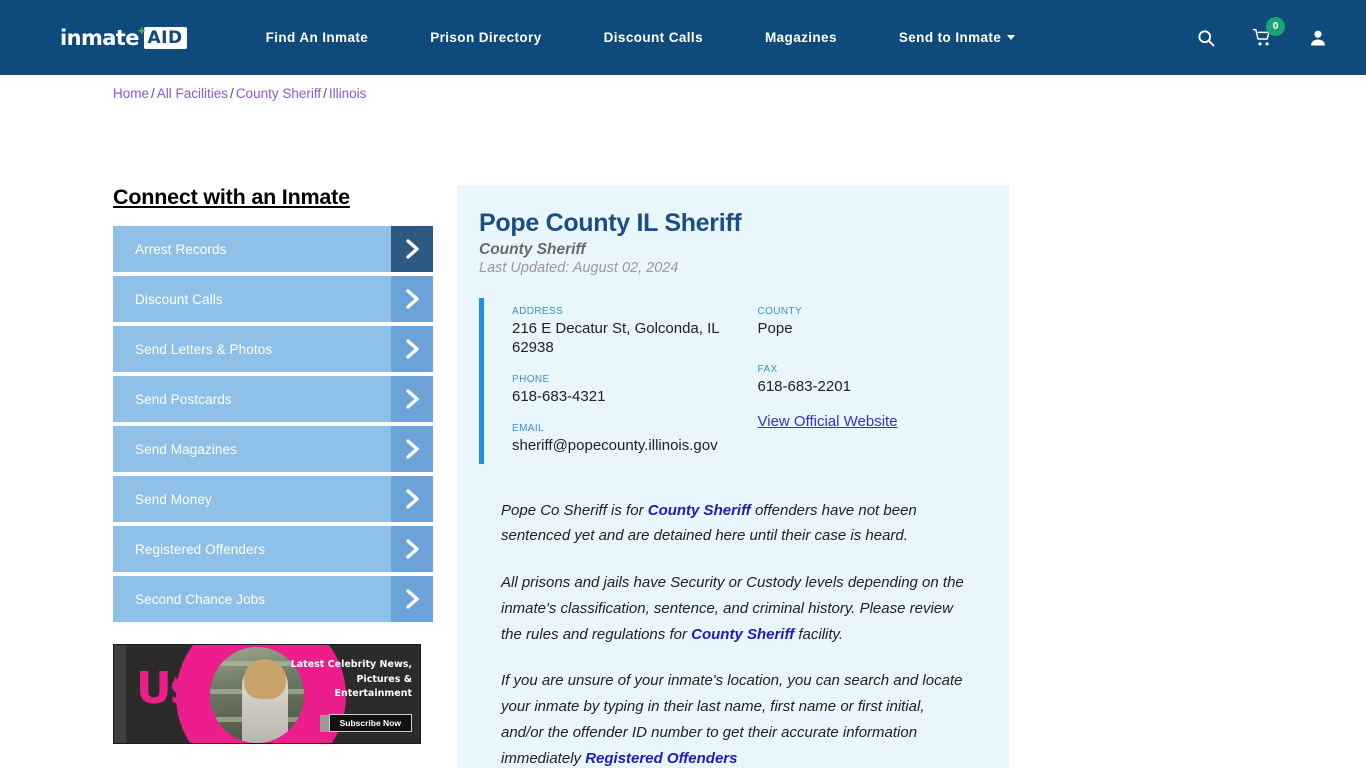  I want to click on ad-brand-dots: ▪▪▪▪, so click(182, 678).